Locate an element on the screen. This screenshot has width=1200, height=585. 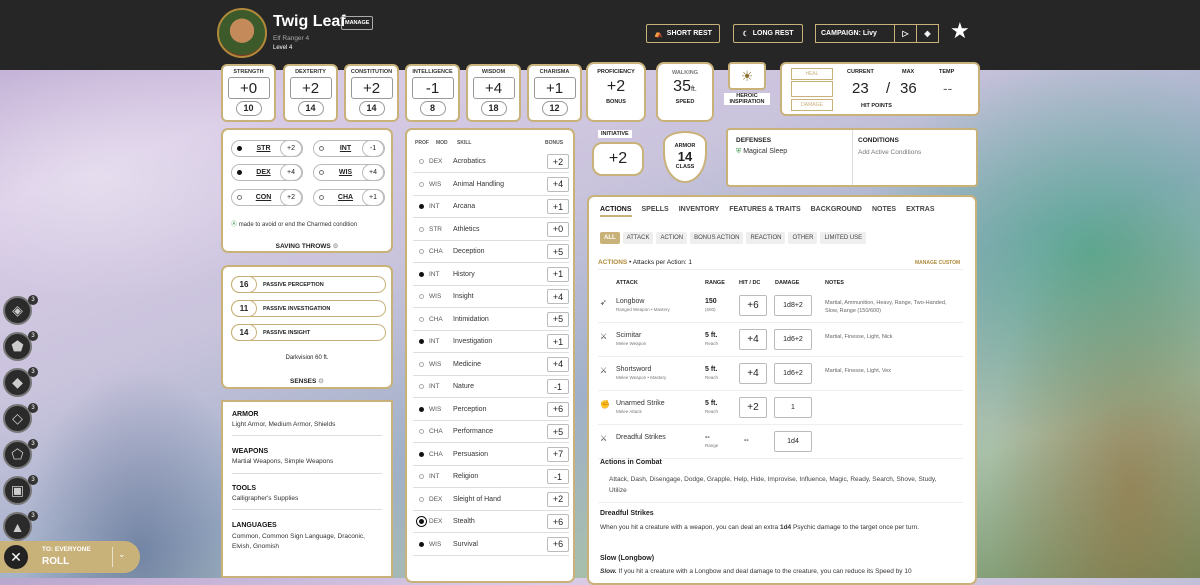
saving-throw-wis: WIS +4 is located at coordinates (349, 172).